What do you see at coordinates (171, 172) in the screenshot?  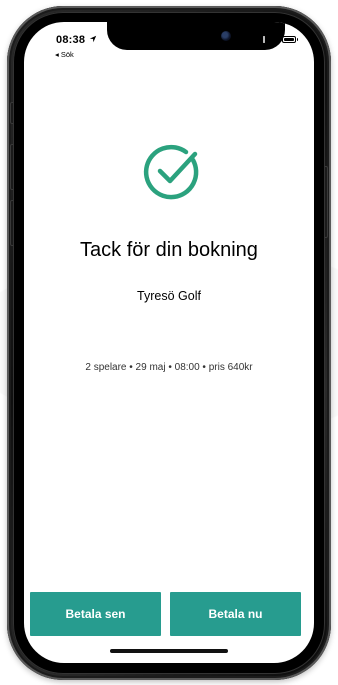 I see `check-circle-icon` at bounding box center [171, 172].